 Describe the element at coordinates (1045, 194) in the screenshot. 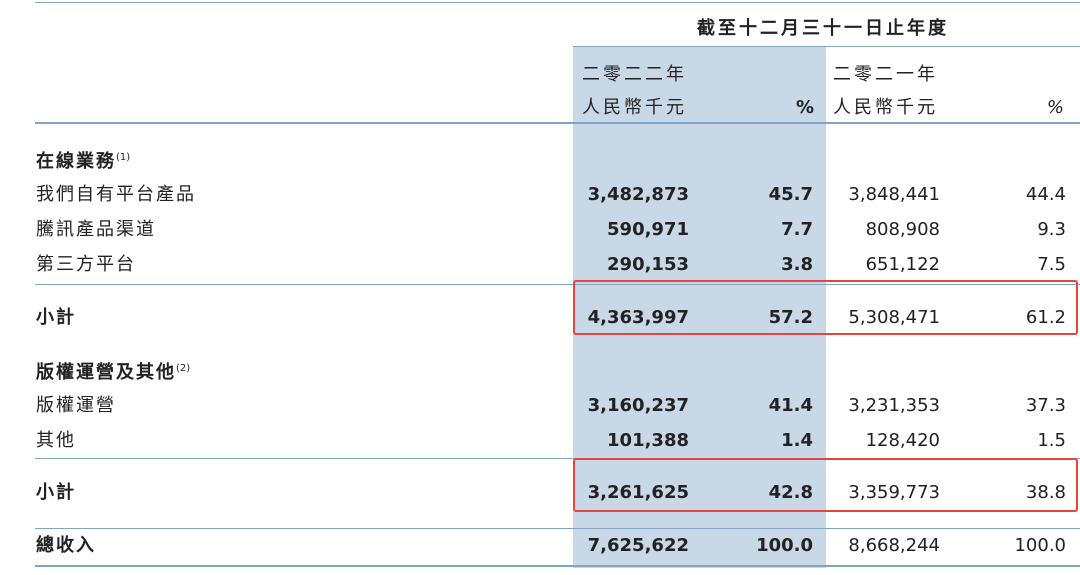

I see `pct-2021: 44.4` at that location.